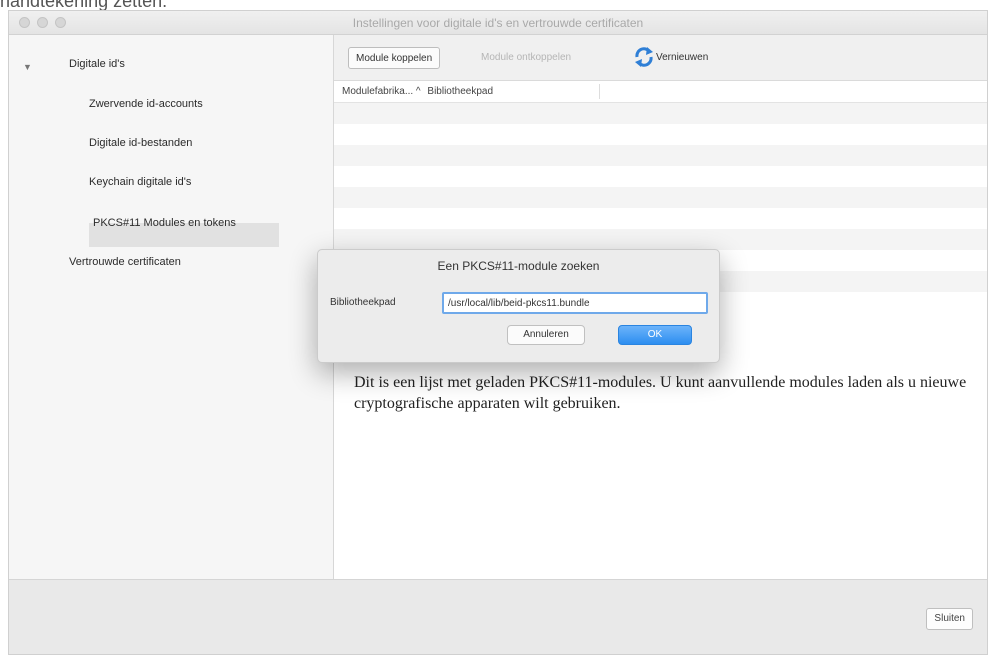 The image size is (995, 655). What do you see at coordinates (140, 182) in the screenshot?
I see `sidebar-item-keychain-digital-ids: Keychain digitale id's` at bounding box center [140, 182].